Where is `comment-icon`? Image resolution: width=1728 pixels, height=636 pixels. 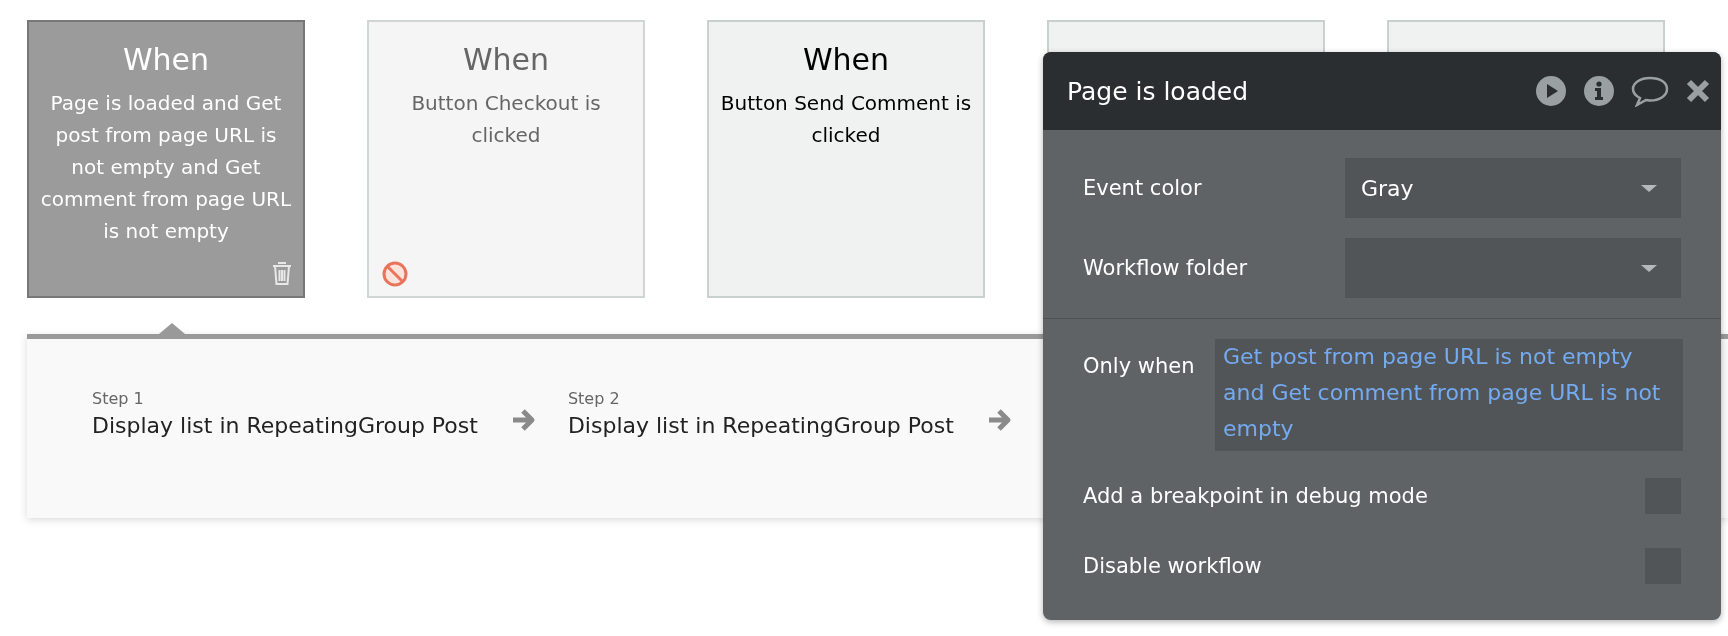 comment-icon is located at coordinates (1650, 91).